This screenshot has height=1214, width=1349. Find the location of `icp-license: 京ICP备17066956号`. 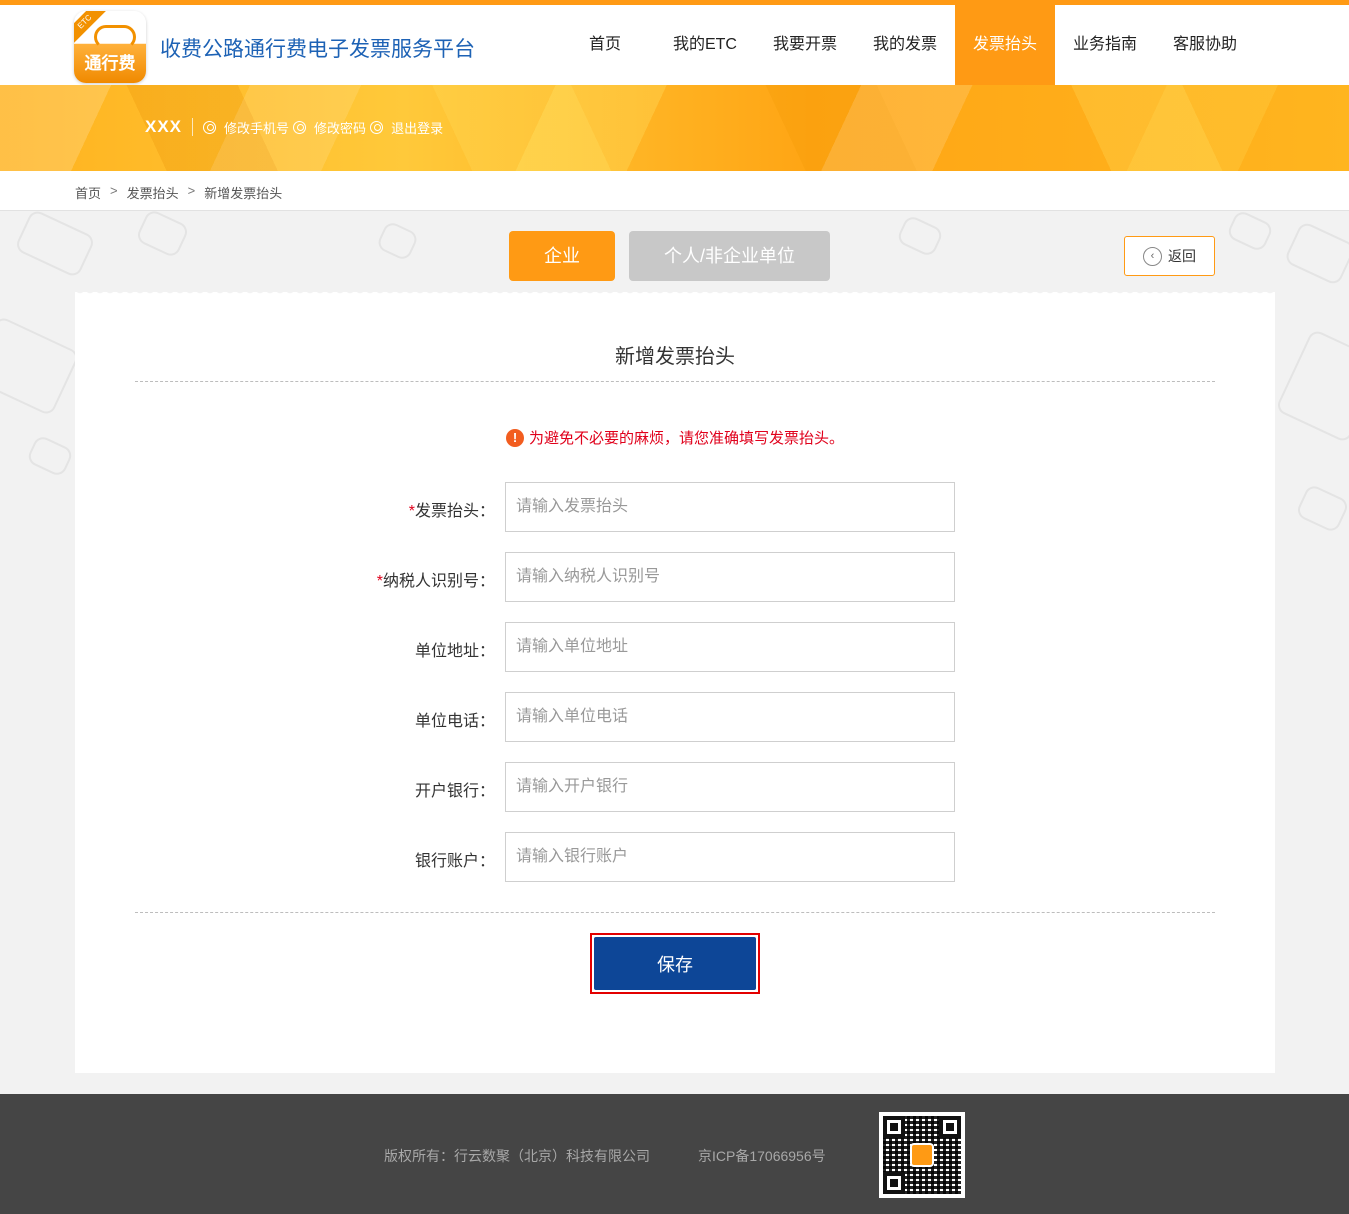

icp-license: 京ICP备17066956号 is located at coordinates (762, 1156).